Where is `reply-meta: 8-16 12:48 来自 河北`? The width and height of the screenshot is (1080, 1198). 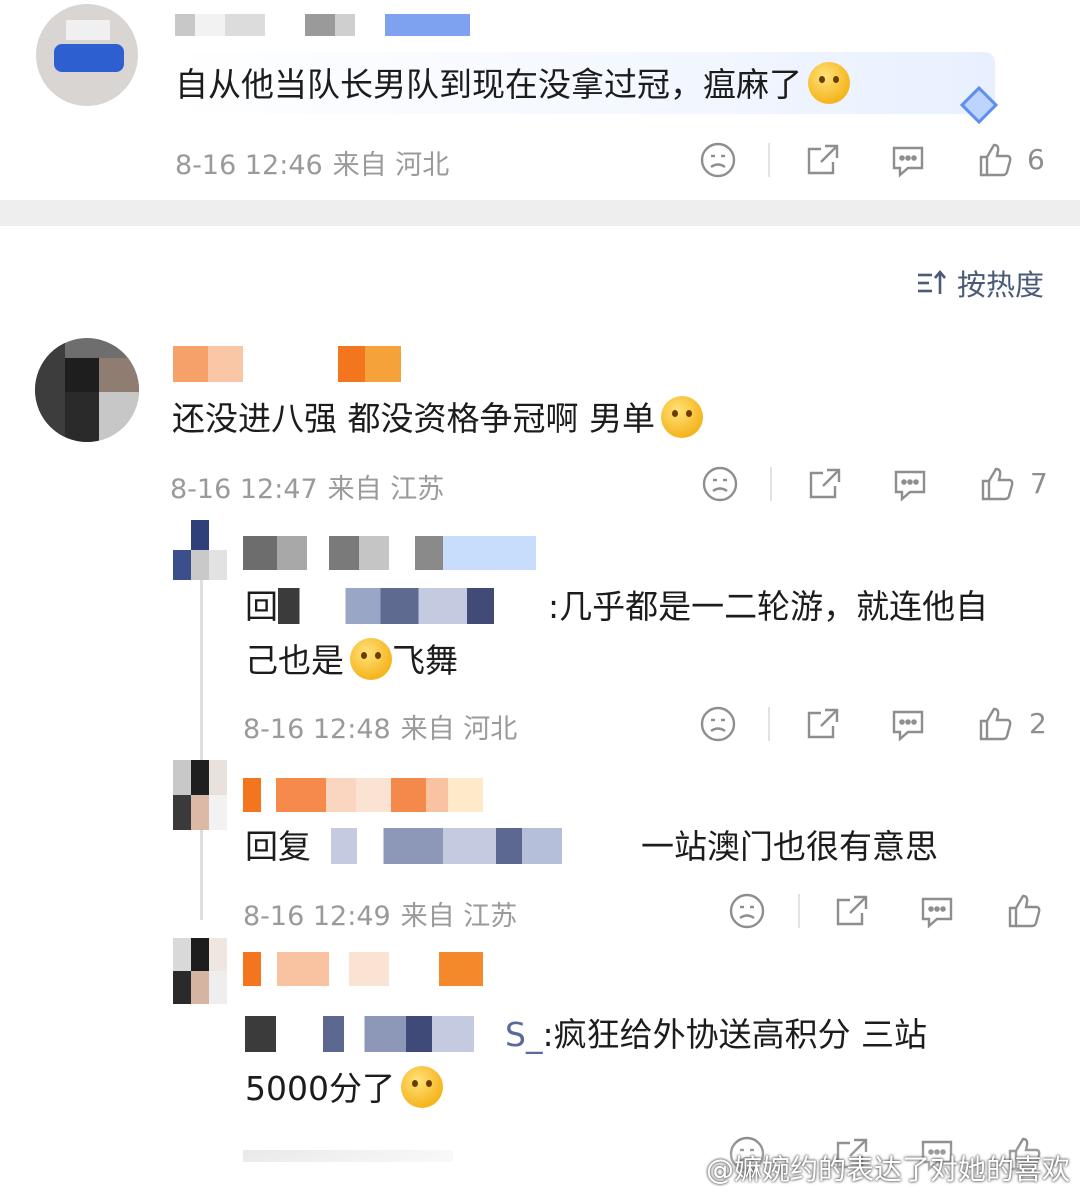 reply-meta: 8-16 12:48 来自 河北 is located at coordinates (380, 729).